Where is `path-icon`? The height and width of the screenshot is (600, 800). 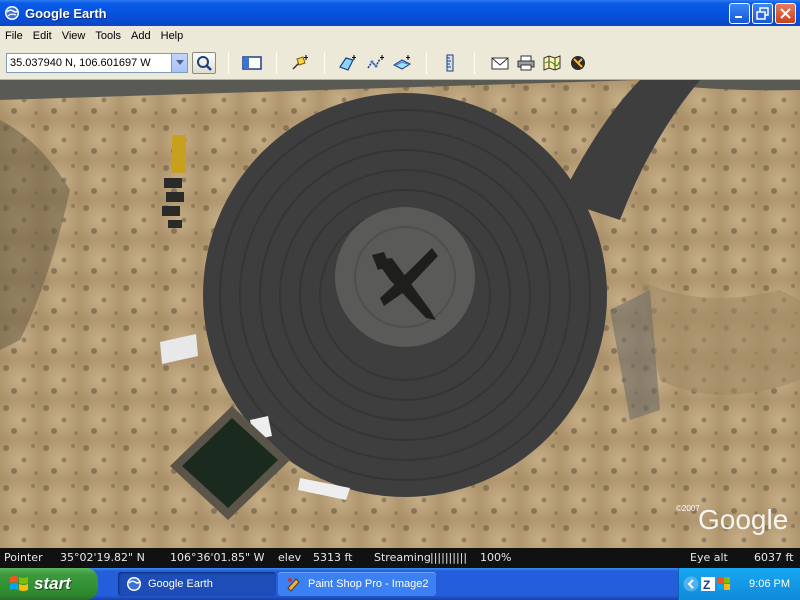 path-icon is located at coordinates (376, 63).